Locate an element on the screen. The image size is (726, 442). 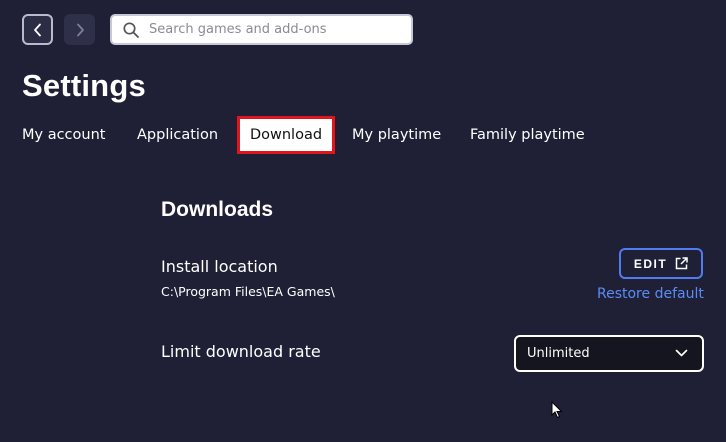
tab-my-playtime: My playtime is located at coordinates (396, 135).